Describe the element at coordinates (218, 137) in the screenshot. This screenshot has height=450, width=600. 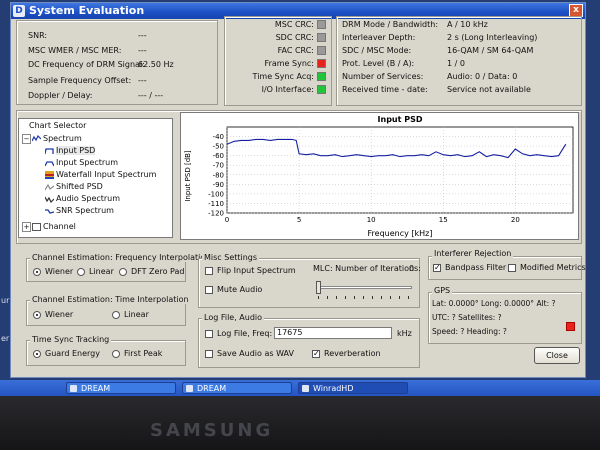
I see `y-tick-label: -40` at that location.